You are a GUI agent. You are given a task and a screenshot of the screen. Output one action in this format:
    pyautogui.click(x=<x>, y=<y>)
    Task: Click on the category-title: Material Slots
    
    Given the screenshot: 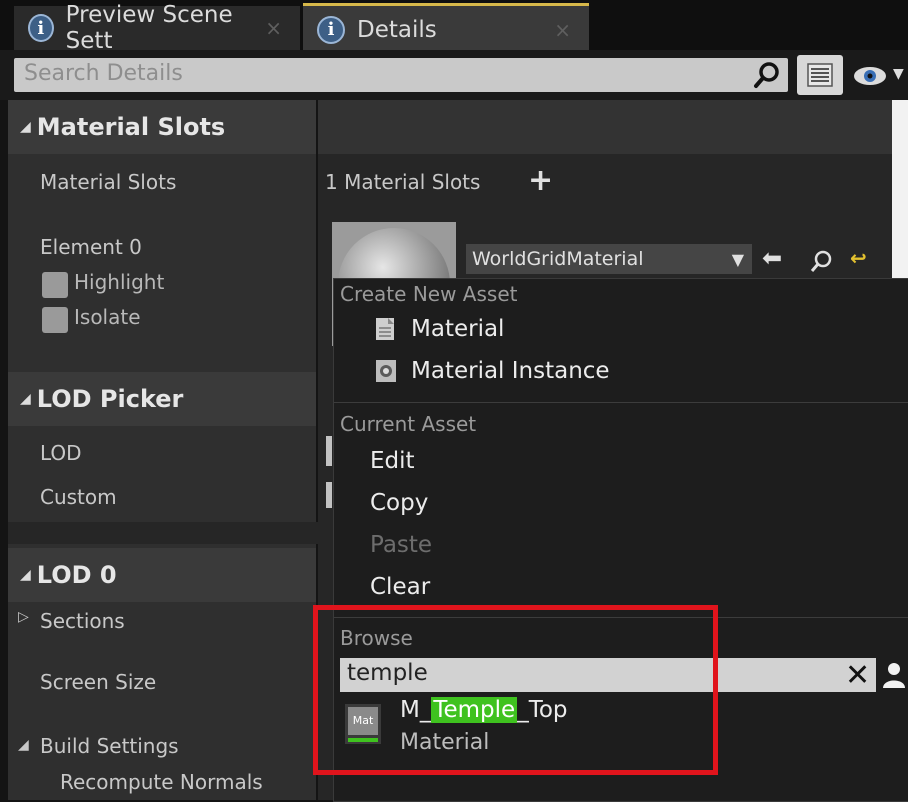 What is the action you would take?
    pyautogui.click(x=131, y=127)
    